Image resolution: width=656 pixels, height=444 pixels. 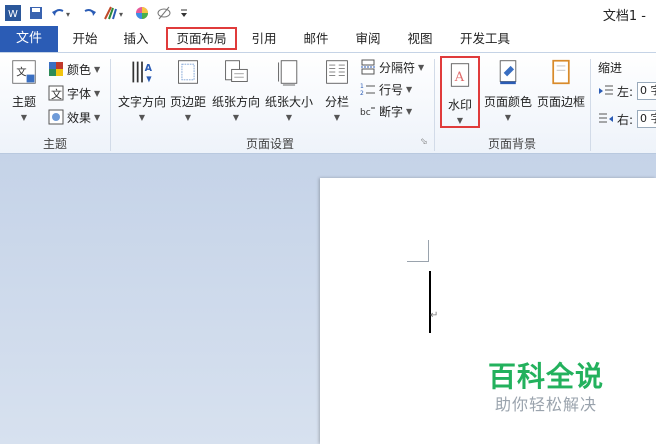 I want to click on indent-left-icon, so click(x=606, y=90).